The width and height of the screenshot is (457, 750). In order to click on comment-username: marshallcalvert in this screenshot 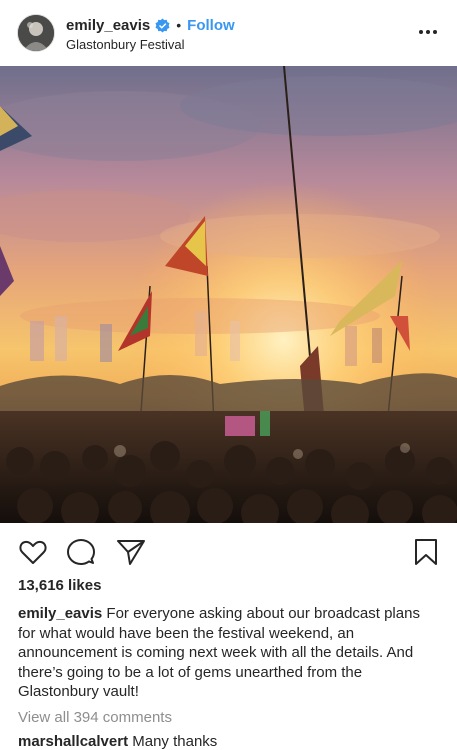, I will do `click(73, 741)`.